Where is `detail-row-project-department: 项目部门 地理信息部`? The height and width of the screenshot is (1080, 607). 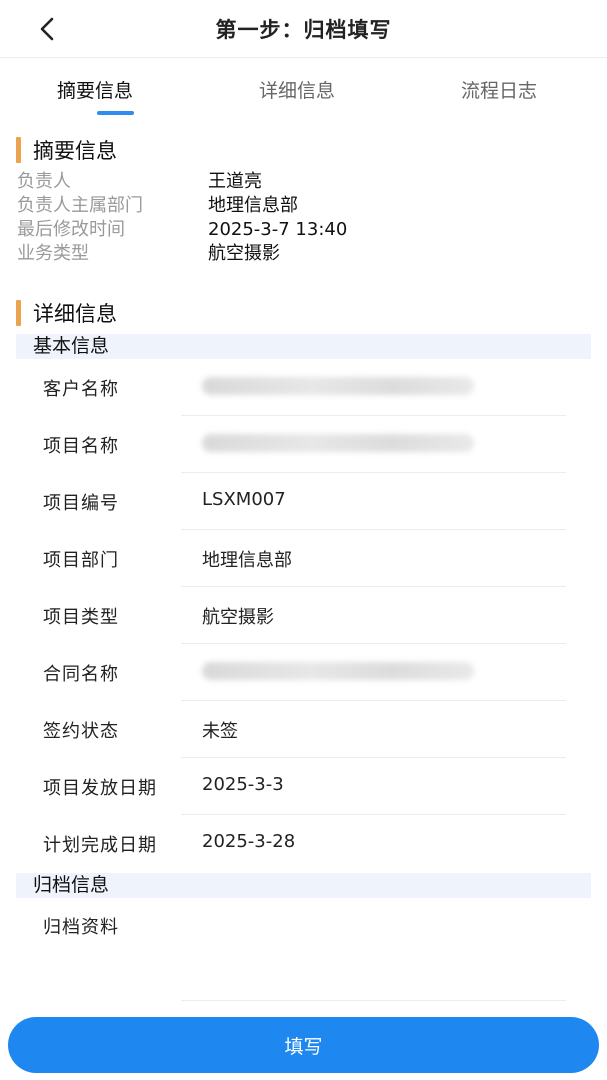
detail-row-project-department: 项目部门 地理信息部 is located at coordinates (304, 558).